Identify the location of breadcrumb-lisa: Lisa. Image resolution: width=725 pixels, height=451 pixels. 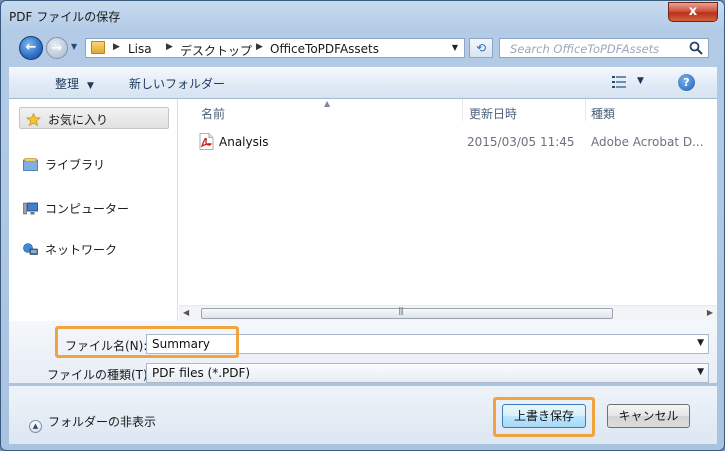
(140, 49).